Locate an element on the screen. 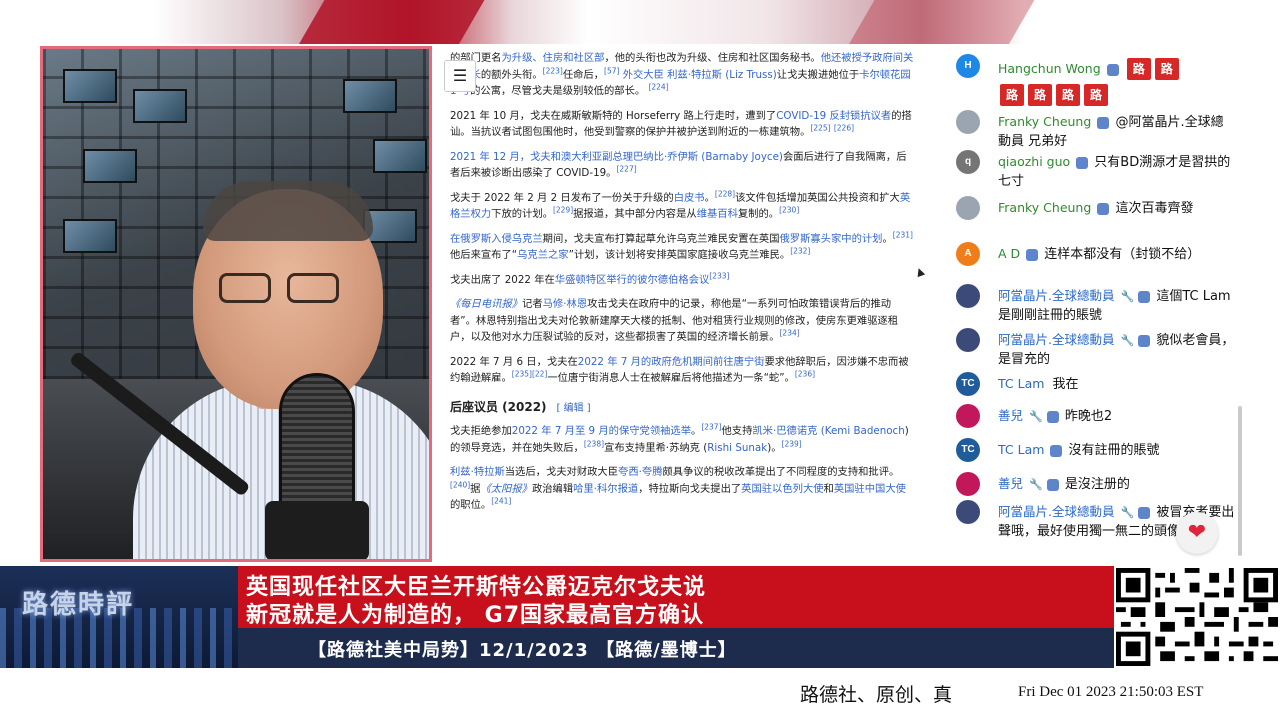 The width and height of the screenshot is (1280, 720). avatar: H is located at coordinates (968, 66).